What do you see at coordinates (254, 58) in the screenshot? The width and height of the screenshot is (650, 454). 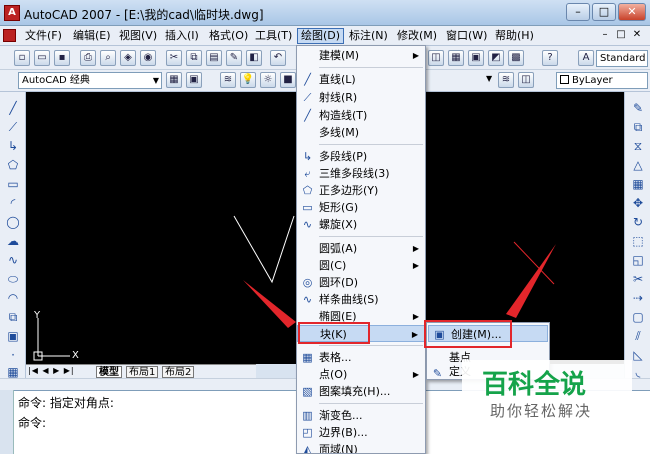 I see `block-editor-icon: ◧` at bounding box center [254, 58].